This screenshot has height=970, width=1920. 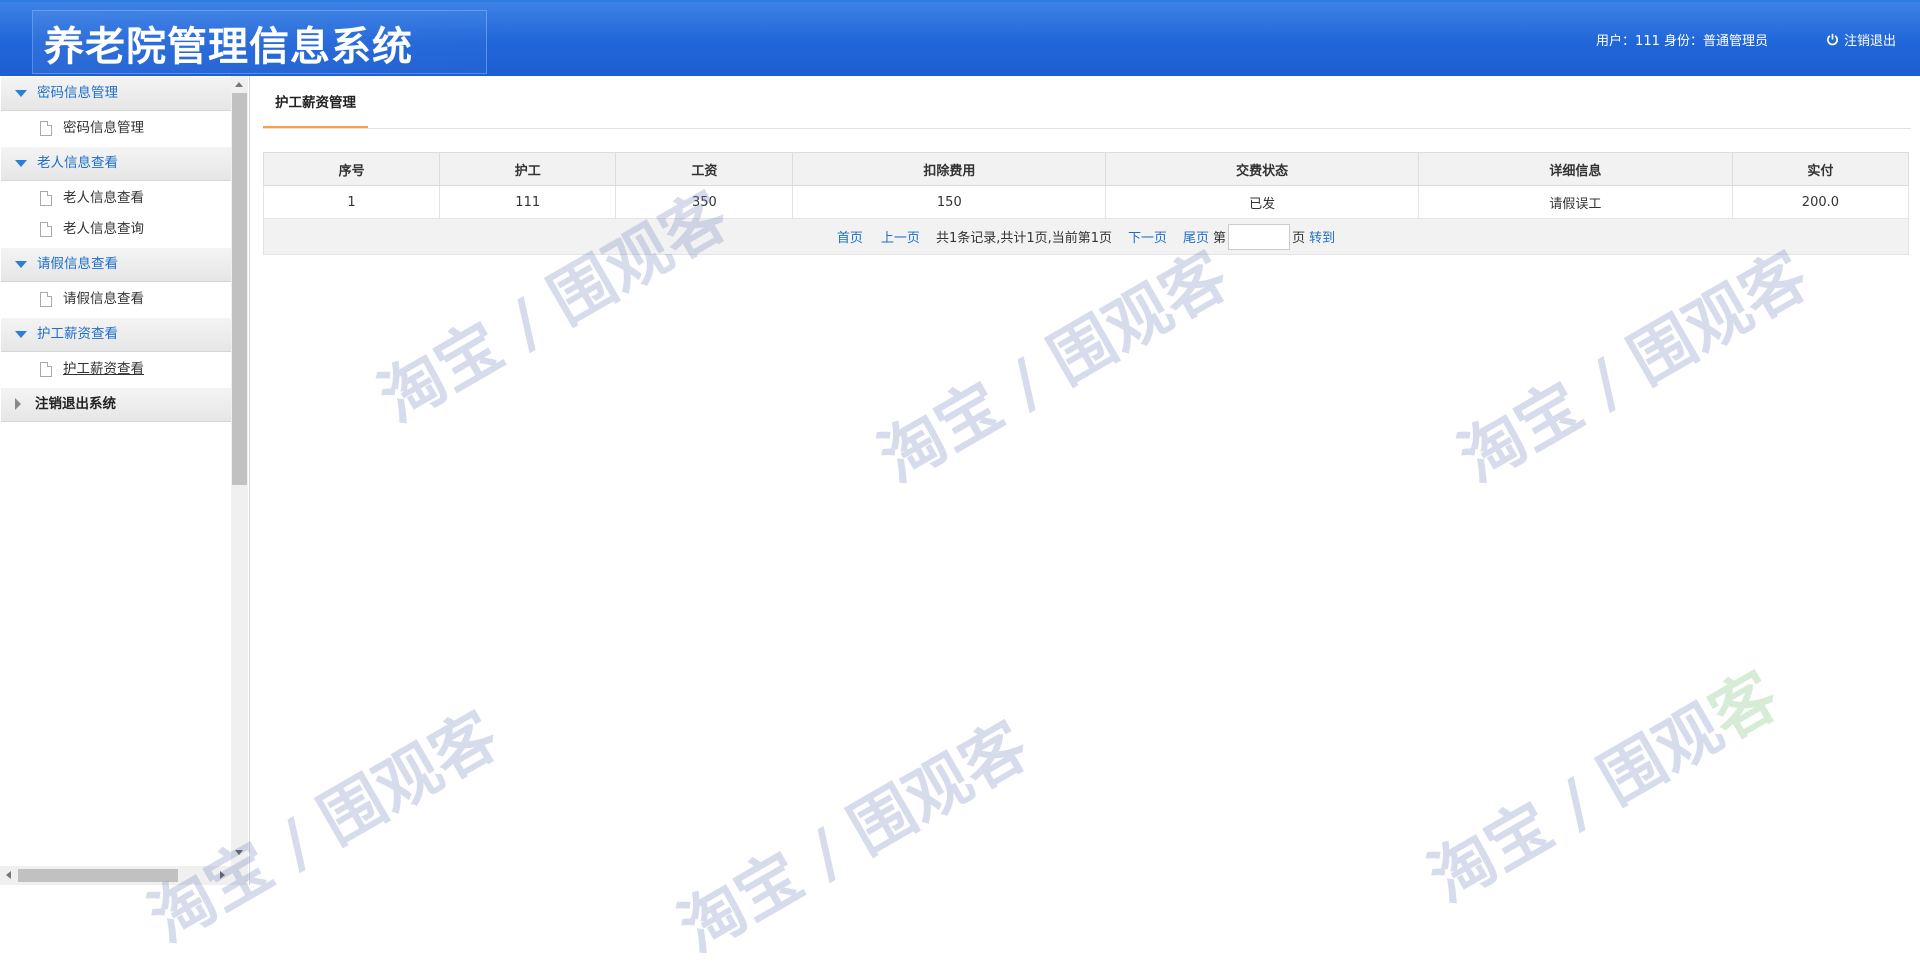 I want to click on next-page-link: 下一页, so click(x=1147, y=236).